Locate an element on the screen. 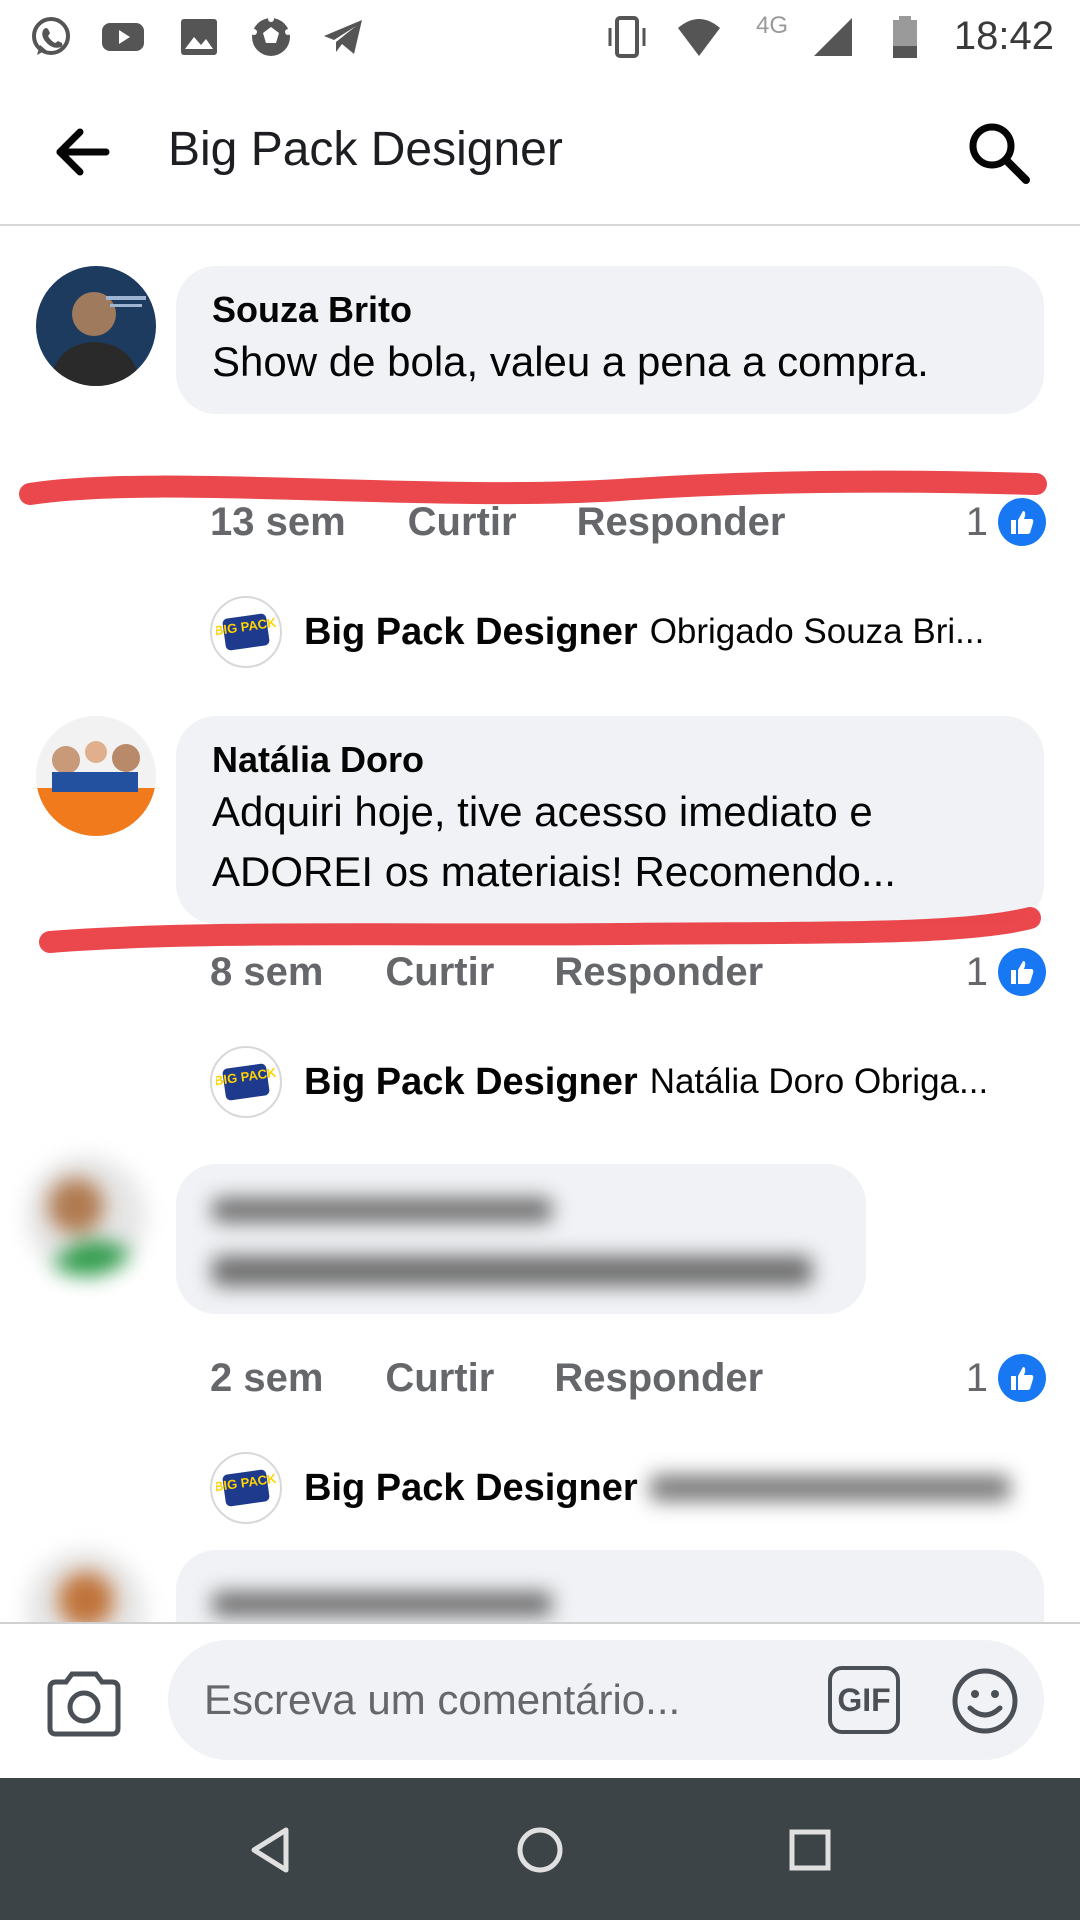 This screenshot has width=1080, height=1920. network-type: 4G is located at coordinates (772, 25).